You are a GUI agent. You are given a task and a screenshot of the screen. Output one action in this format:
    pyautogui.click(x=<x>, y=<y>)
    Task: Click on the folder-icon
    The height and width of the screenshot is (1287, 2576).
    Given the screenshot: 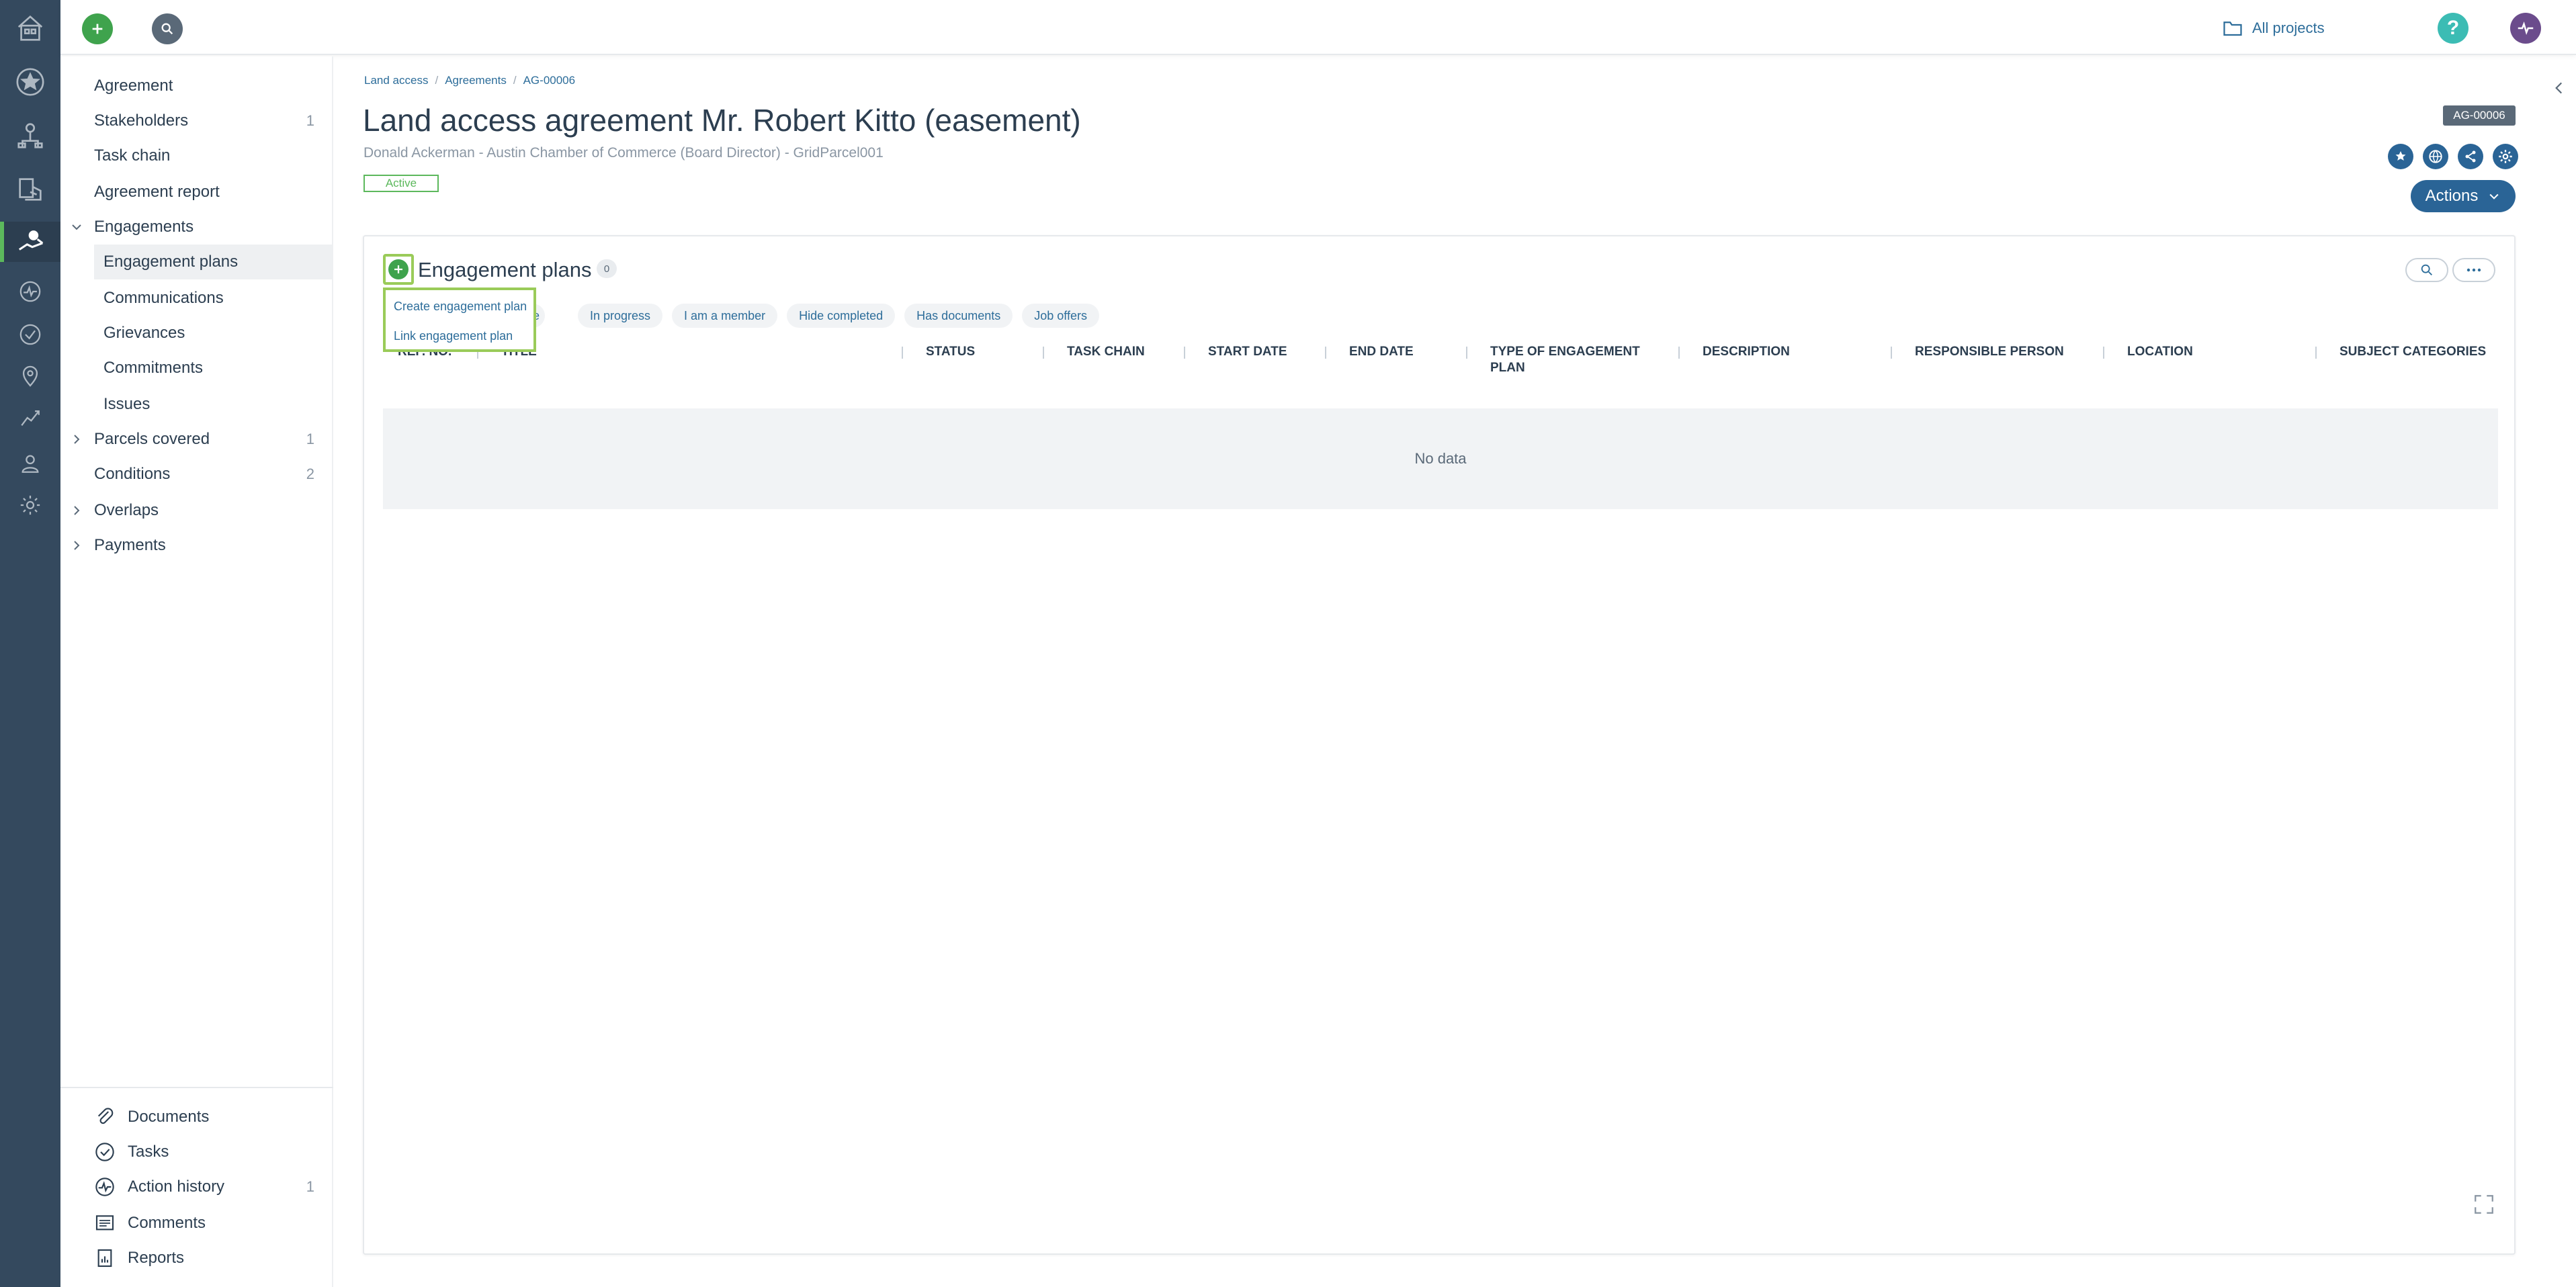 What is the action you would take?
    pyautogui.click(x=2232, y=28)
    